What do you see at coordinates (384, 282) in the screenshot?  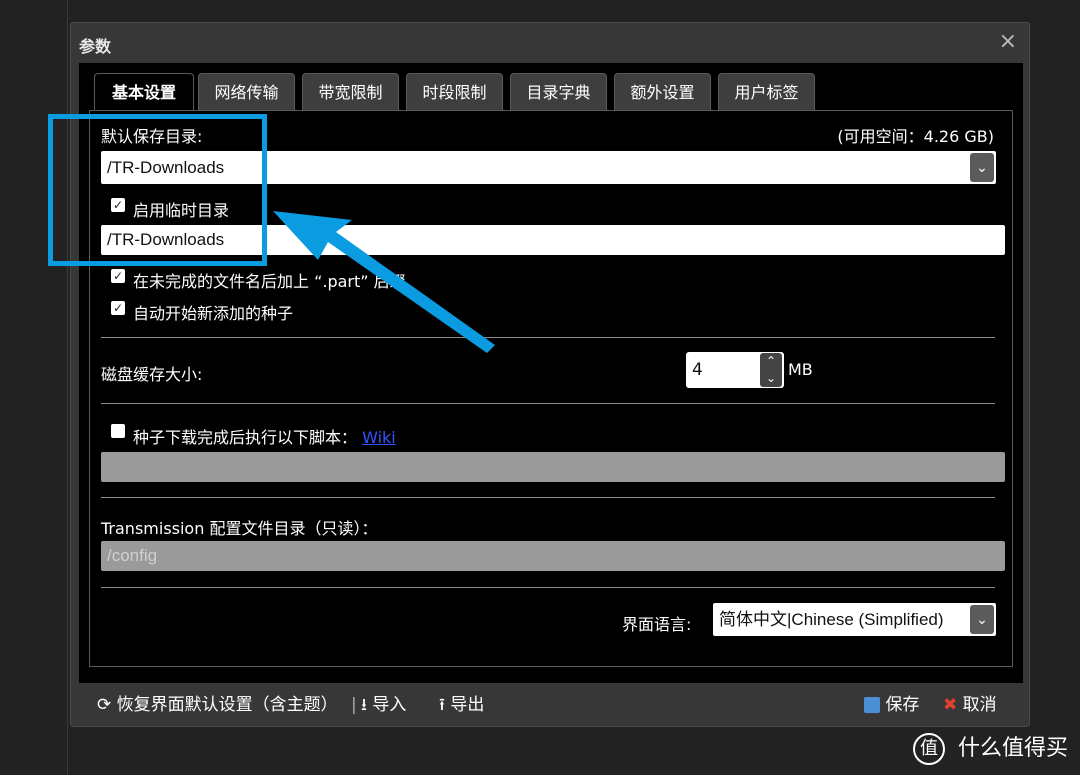 I see `annotation-arrow` at bounding box center [384, 282].